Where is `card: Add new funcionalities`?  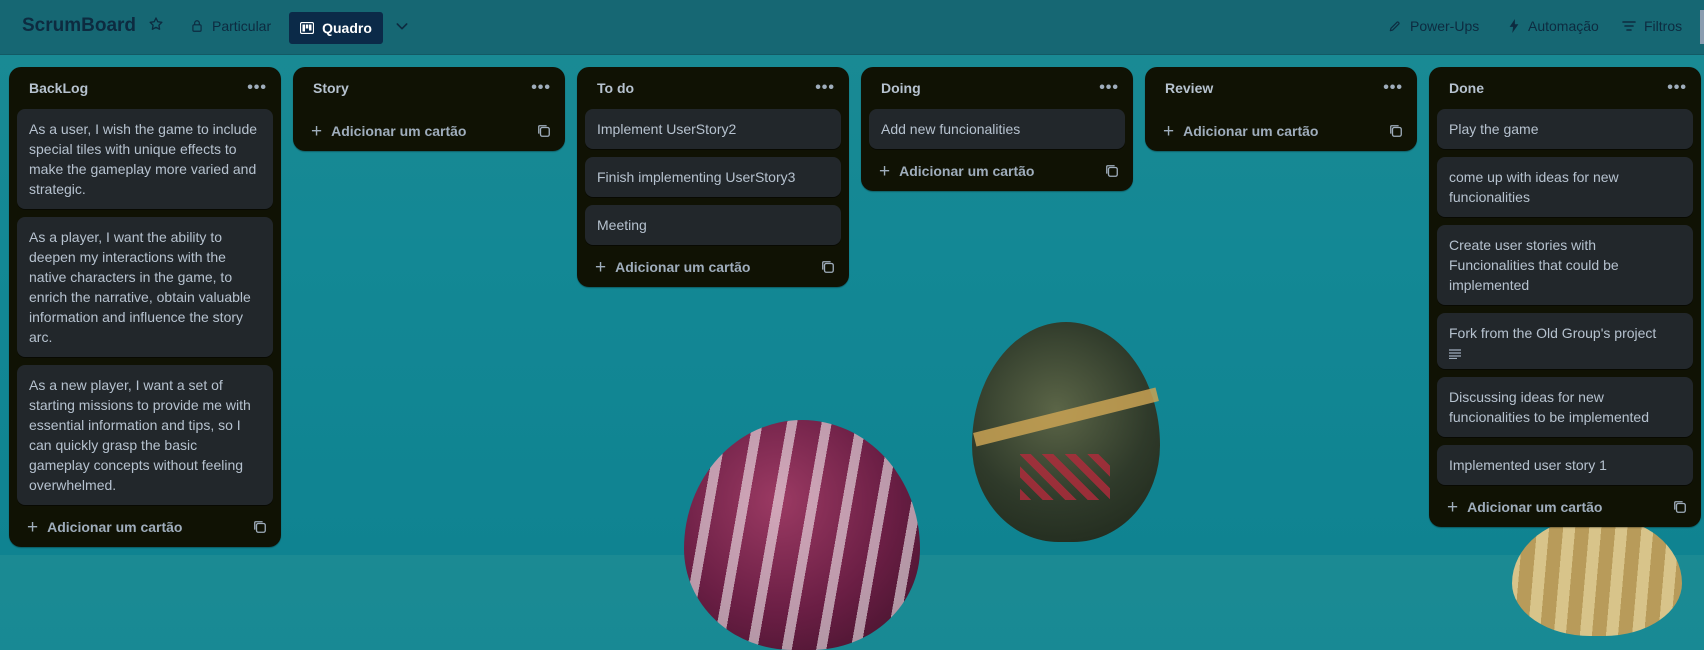
card: Add new funcionalities is located at coordinates (997, 129).